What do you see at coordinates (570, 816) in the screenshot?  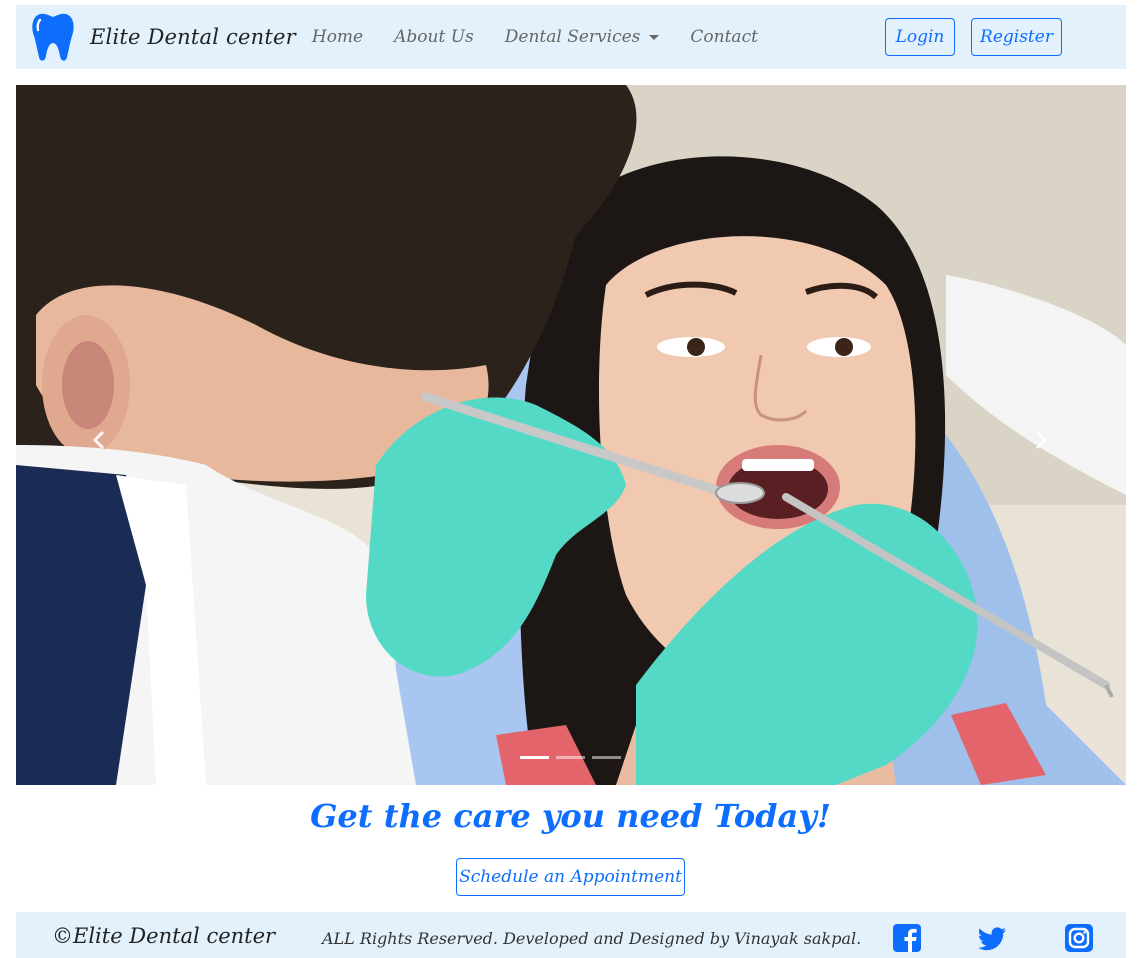 I see `hero-tagline: Get the care you need Today!` at bounding box center [570, 816].